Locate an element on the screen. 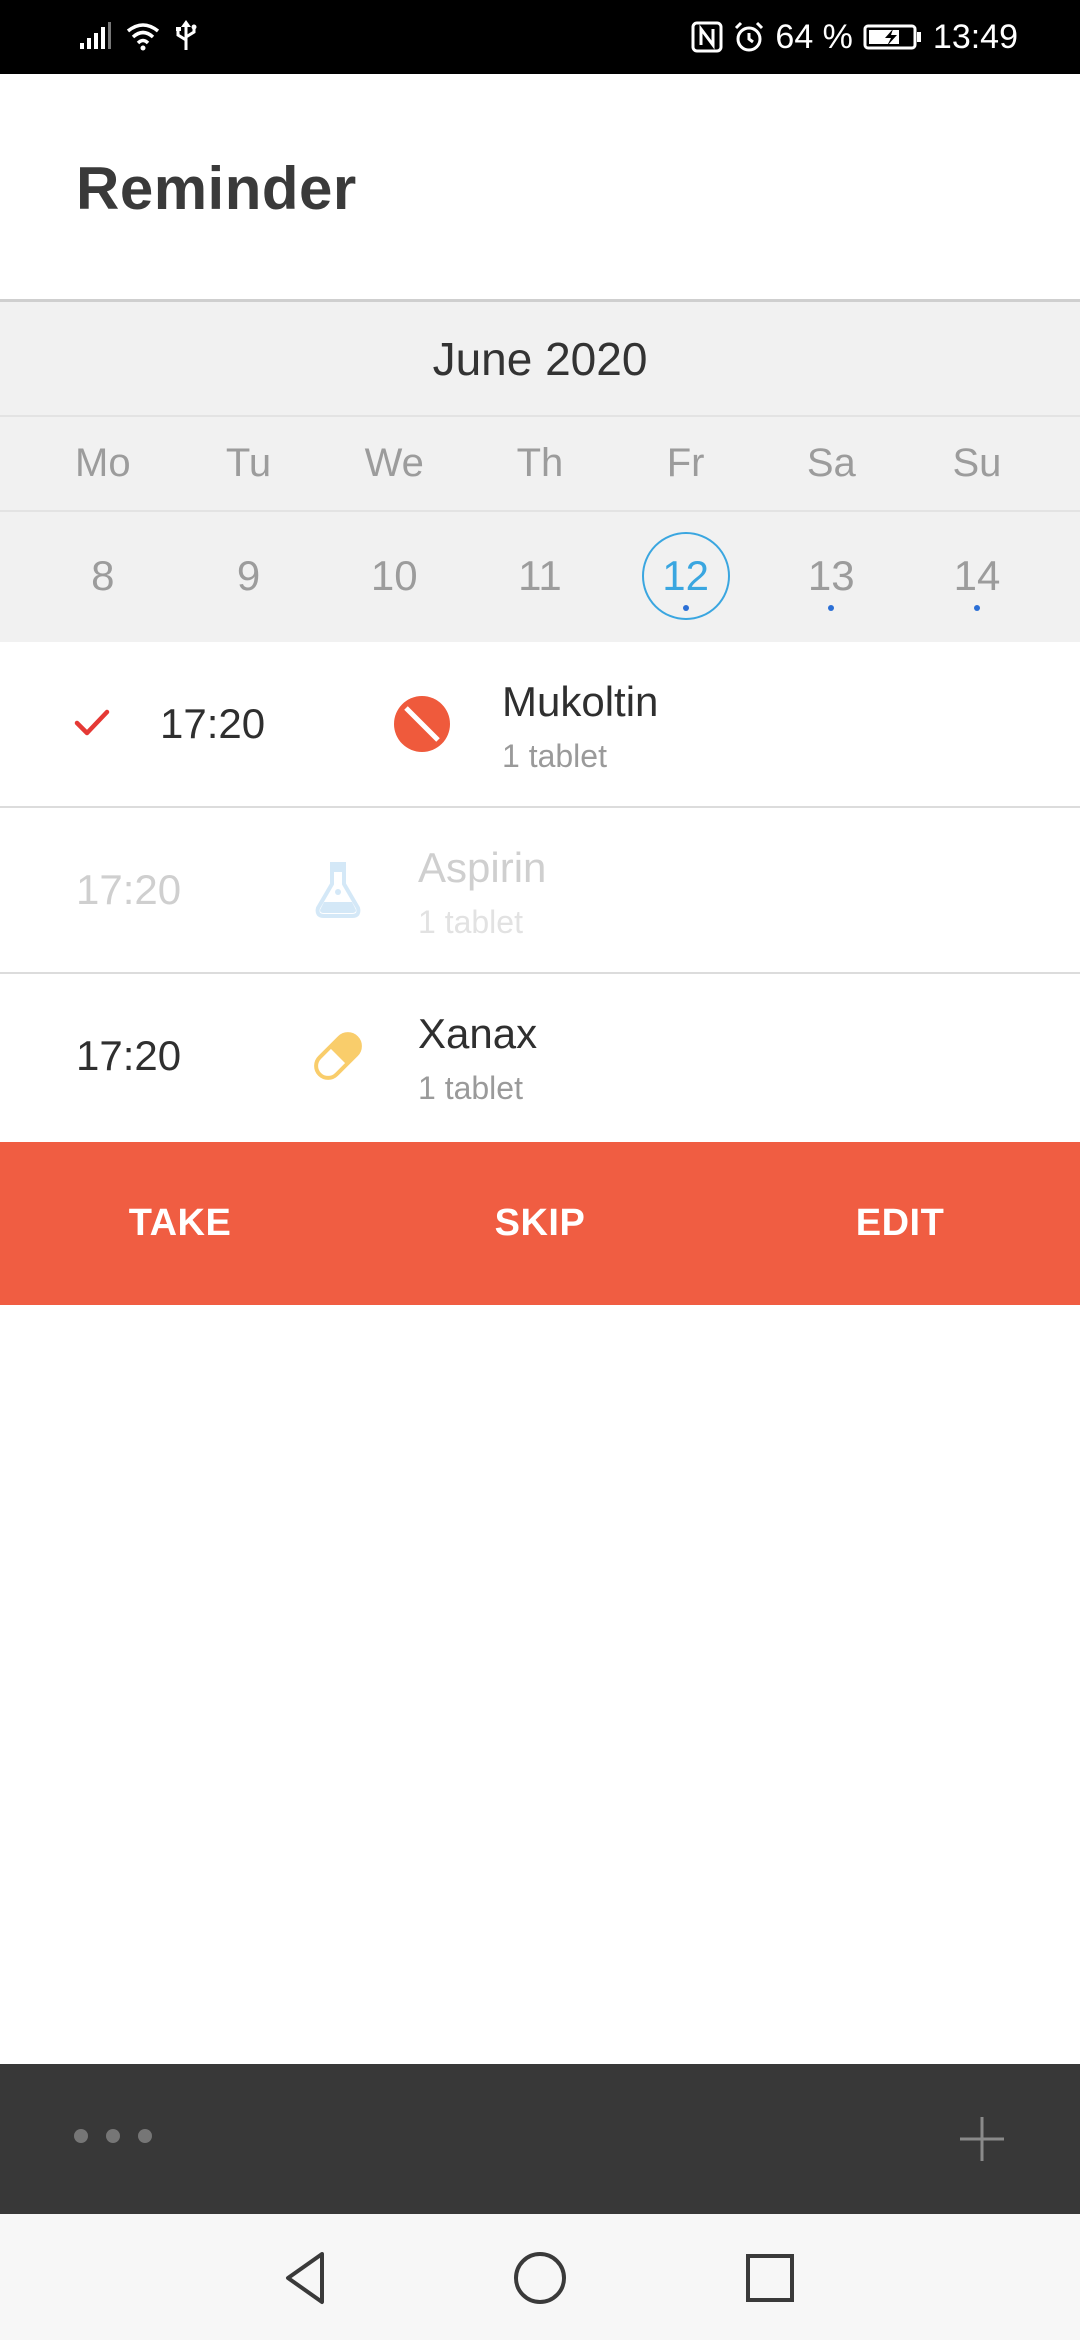 The image size is (1080, 2340). pill-round-icon is located at coordinates (422, 724).